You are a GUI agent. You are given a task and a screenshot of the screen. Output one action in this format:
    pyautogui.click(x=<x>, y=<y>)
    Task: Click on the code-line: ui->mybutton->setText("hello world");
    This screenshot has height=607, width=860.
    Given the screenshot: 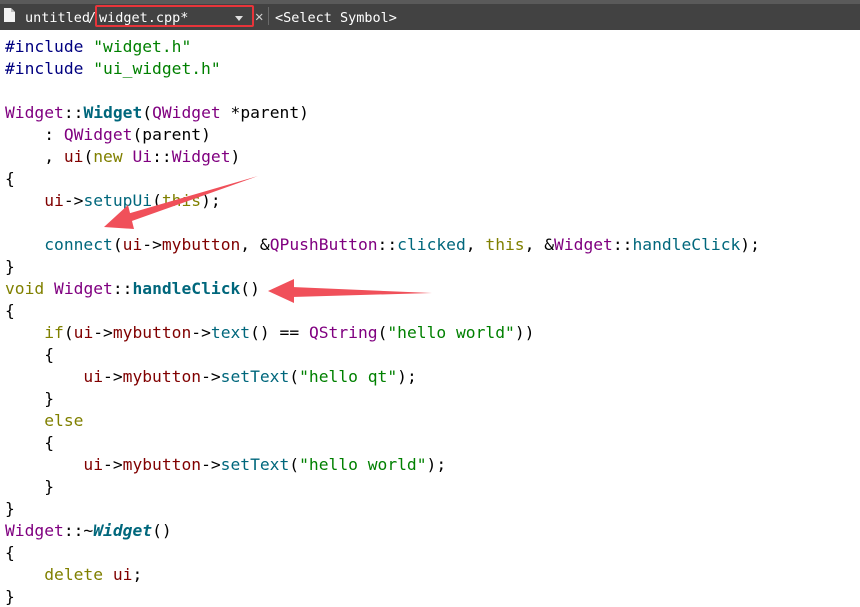 What is the action you would take?
    pyautogui.click(x=382, y=465)
    